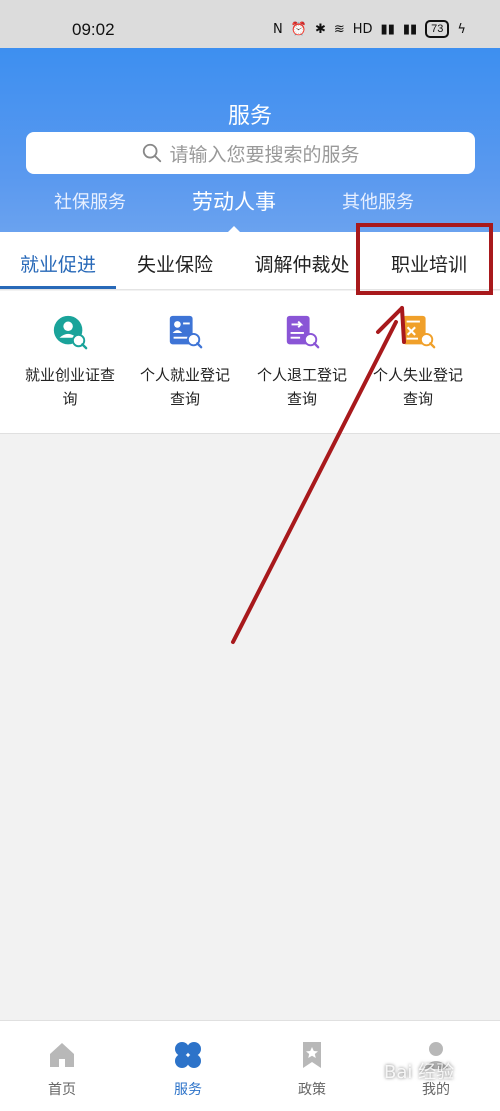 The image size is (500, 1111). I want to click on subtab-employment-promotion: 就业促进, so click(58, 263).